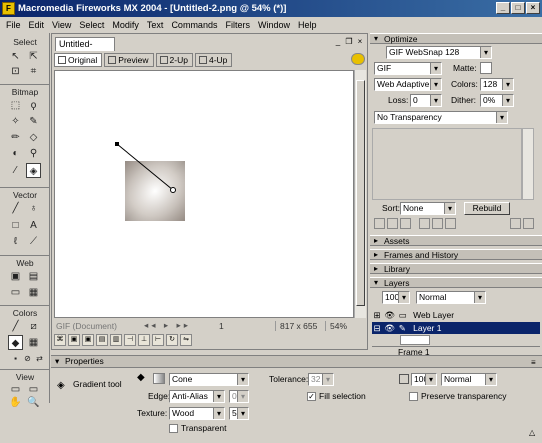 Image resolution: width=542 pixels, height=443 pixels. Describe the element at coordinates (300, 325) in the screenshot. I see `status-dimensions: 817 x 655` at that location.